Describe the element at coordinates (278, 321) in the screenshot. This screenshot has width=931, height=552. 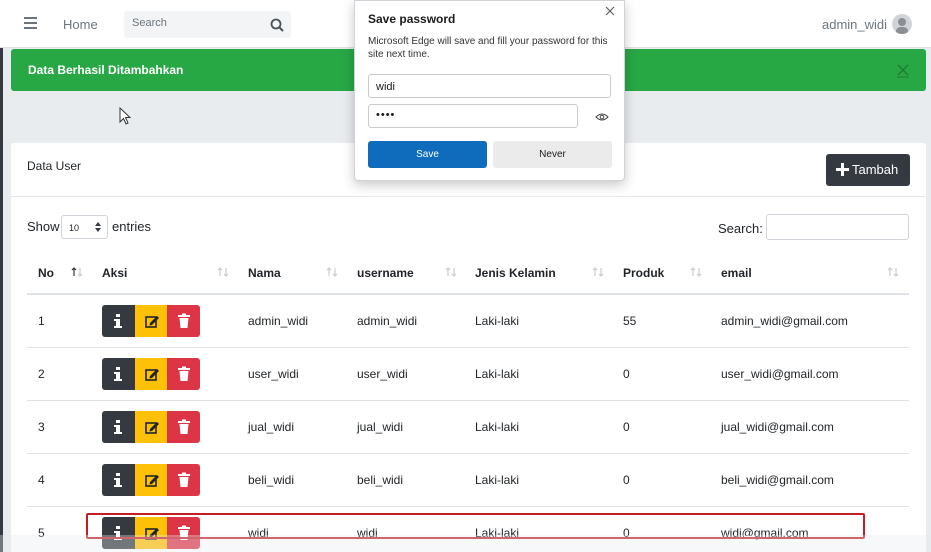
I see `cell-nama: admin_widi` at that location.